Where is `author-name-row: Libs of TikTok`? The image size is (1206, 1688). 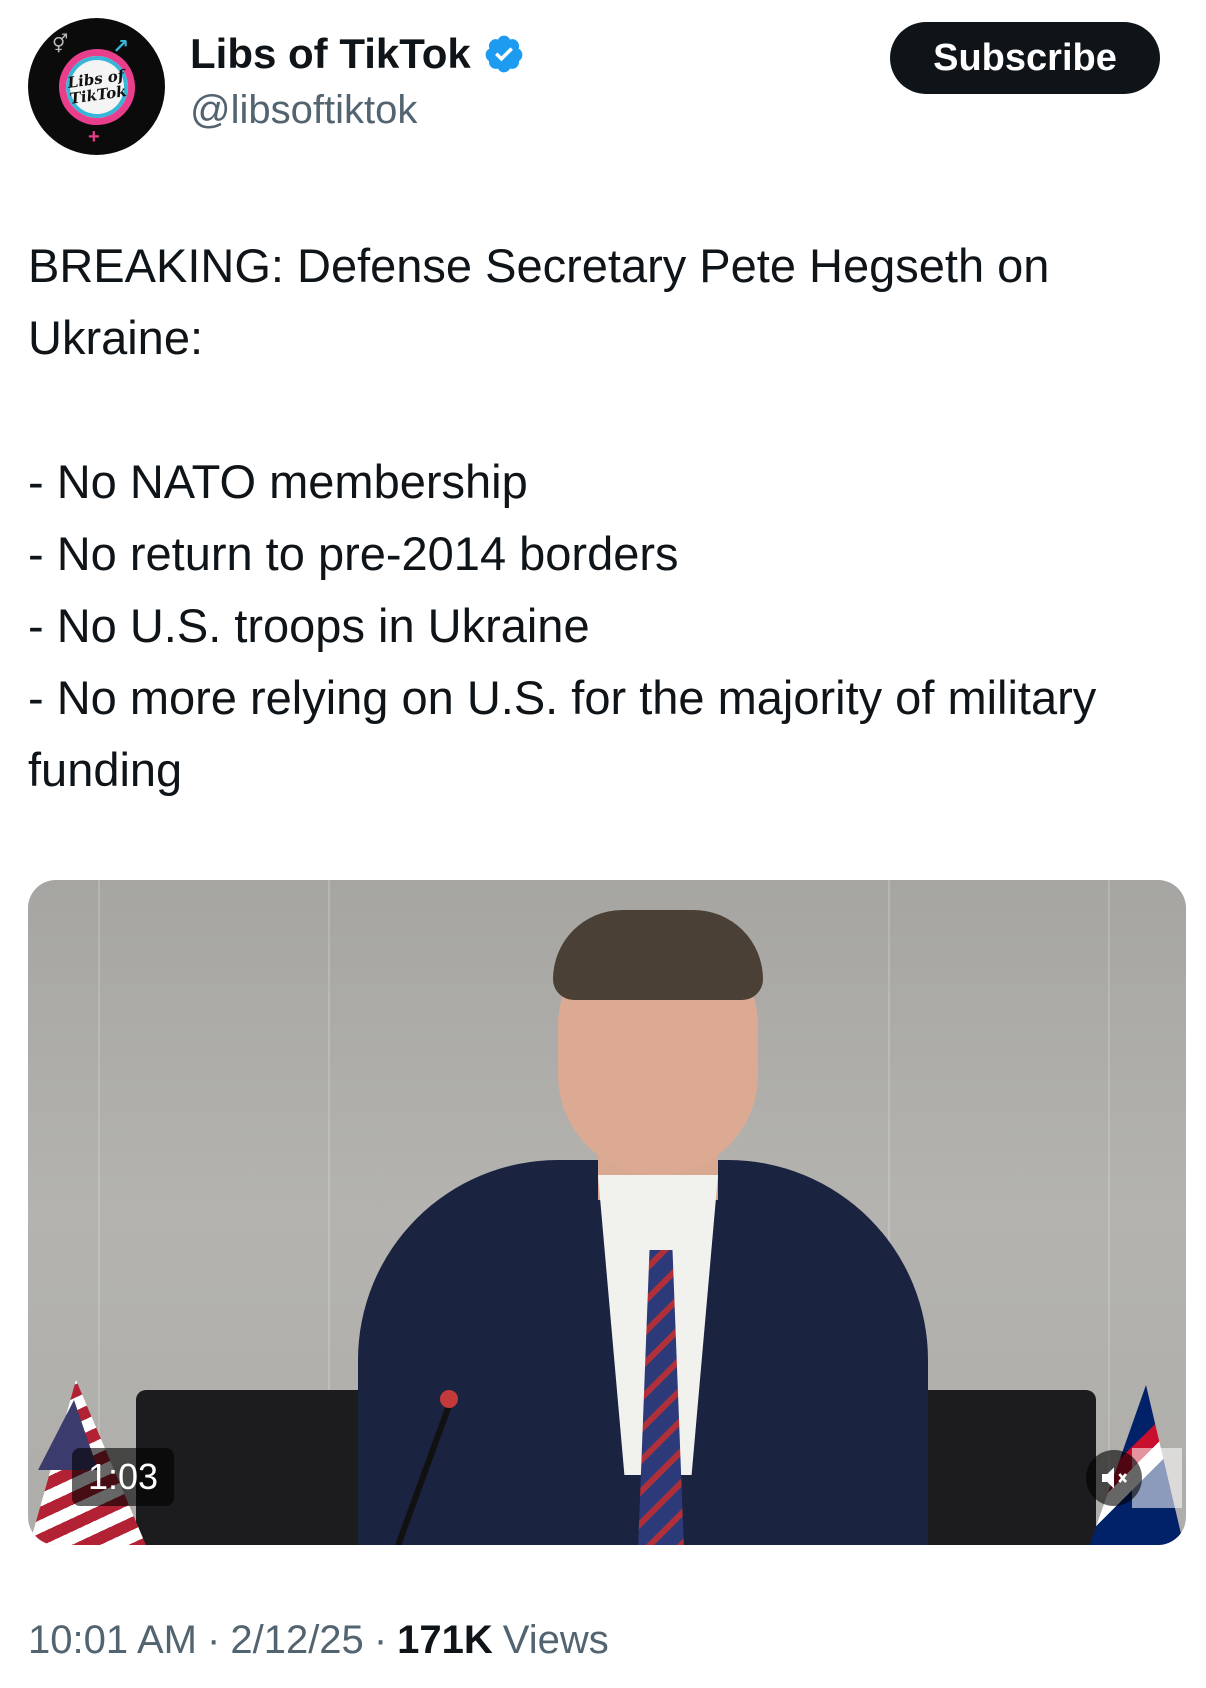 author-name-row: Libs of TikTok is located at coordinates (357, 54).